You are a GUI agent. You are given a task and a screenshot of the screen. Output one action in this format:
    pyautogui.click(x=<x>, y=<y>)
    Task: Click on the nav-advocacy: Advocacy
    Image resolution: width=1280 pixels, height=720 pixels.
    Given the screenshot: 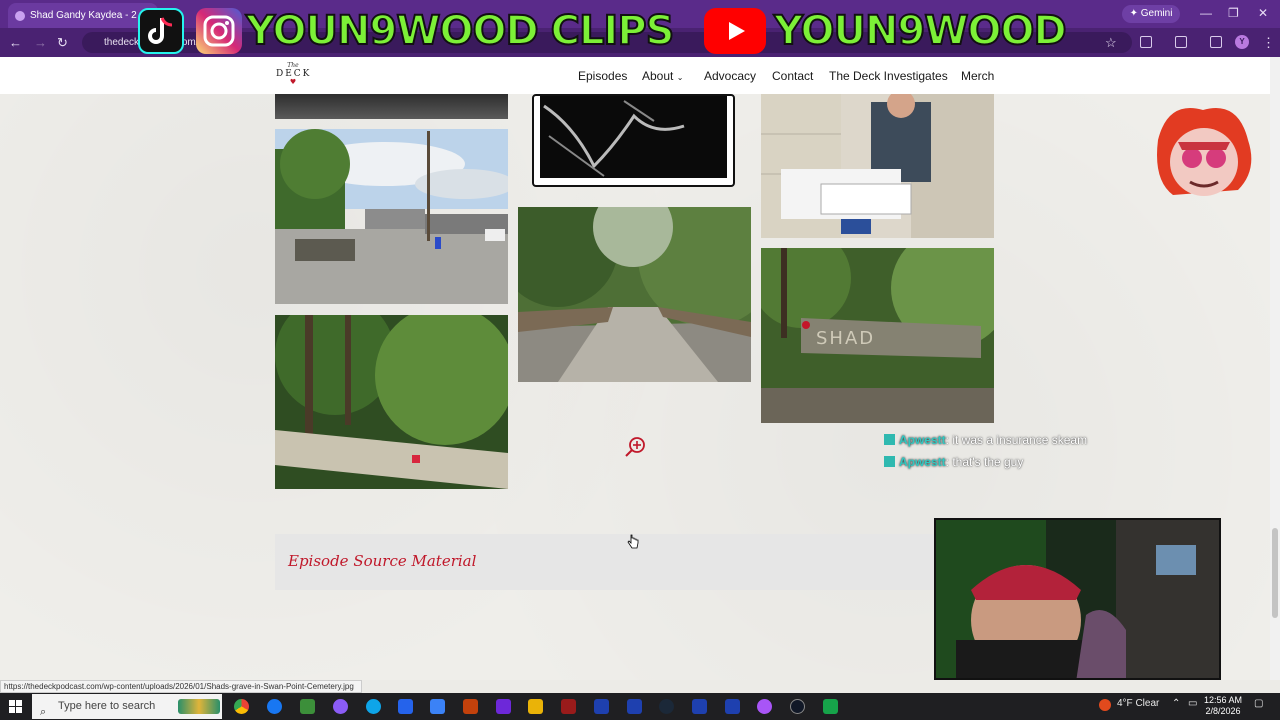 What is the action you would take?
    pyautogui.click(x=730, y=76)
    